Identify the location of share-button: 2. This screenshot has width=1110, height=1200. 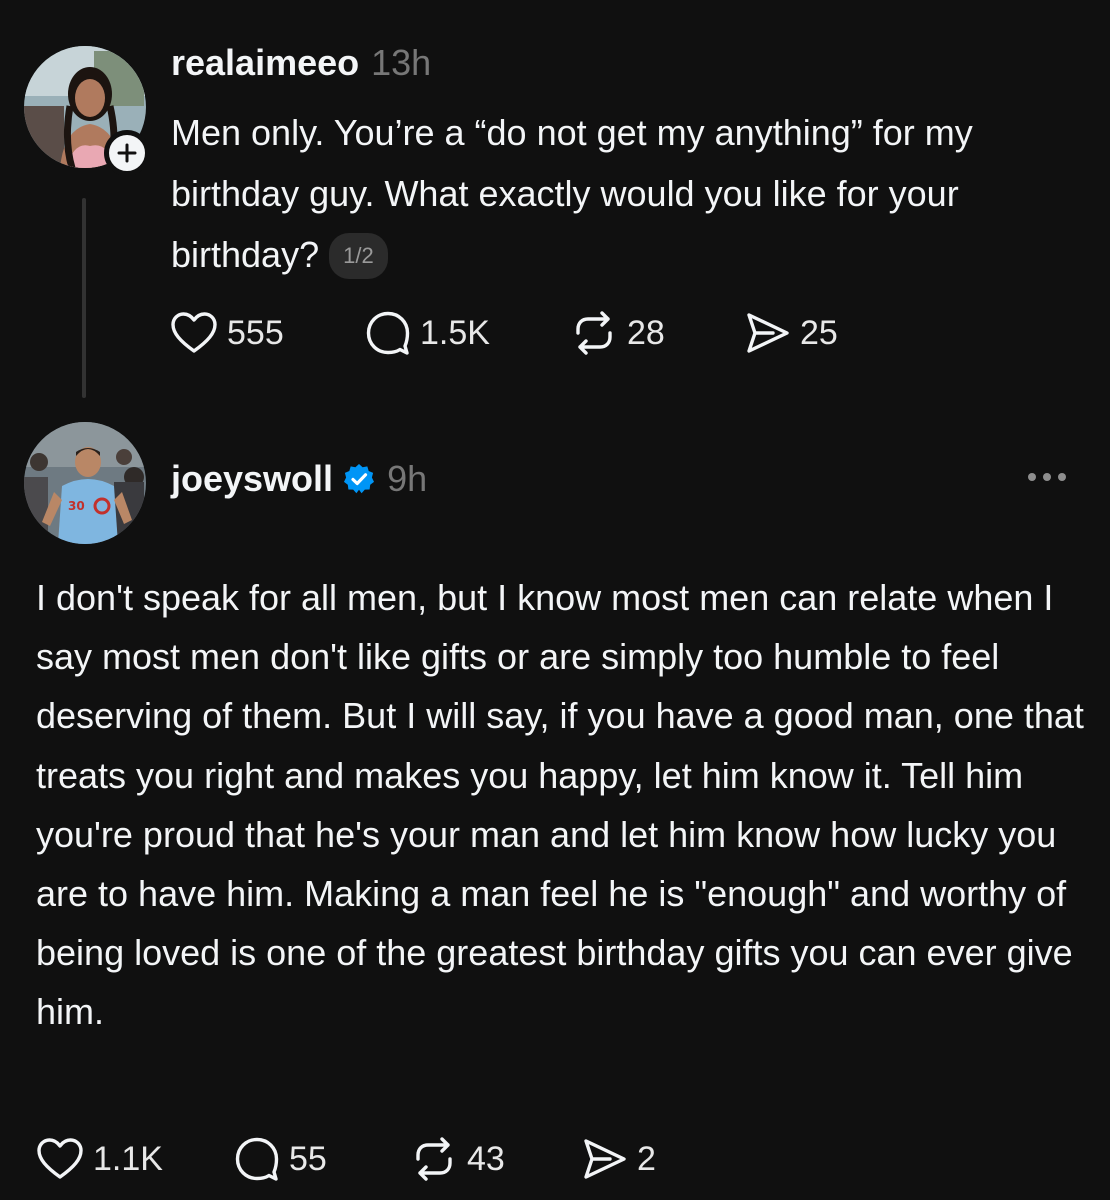
(619, 1159).